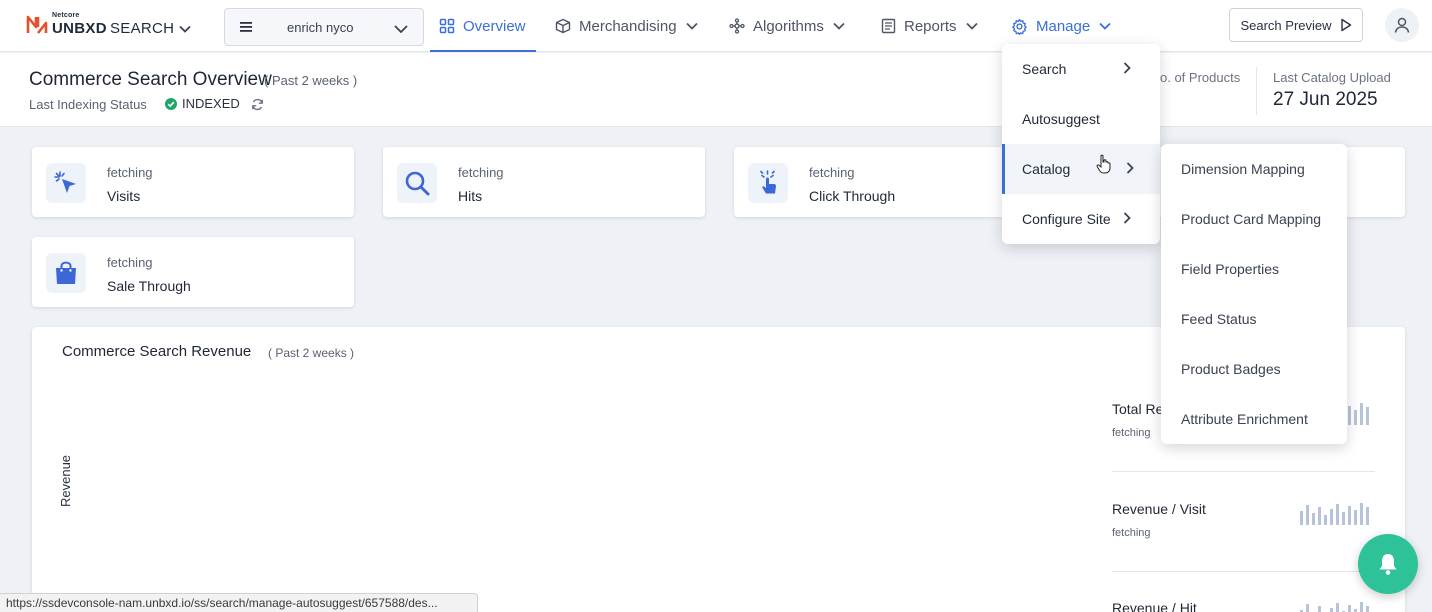 Image resolution: width=1432 pixels, height=612 pixels. Describe the element at coordinates (852, 196) in the screenshot. I see `metric-name: Click Through` at that location.